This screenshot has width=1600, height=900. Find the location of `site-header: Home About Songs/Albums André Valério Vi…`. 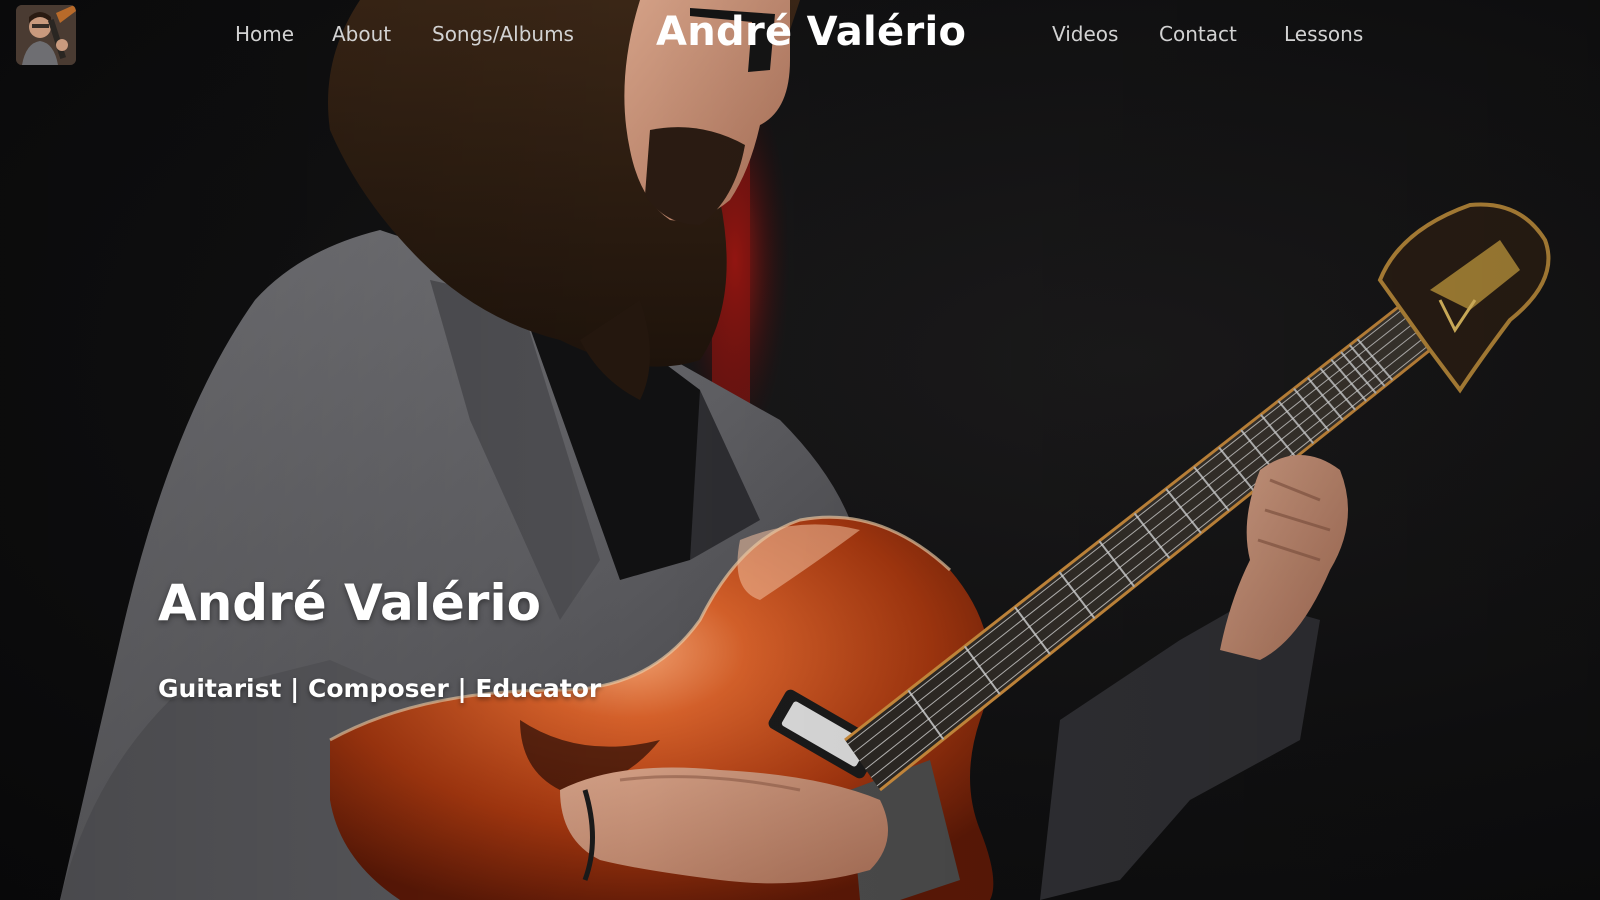

site-header: Home About Songs/Albums André Valério Vi… is located at coordinates (800, 36).